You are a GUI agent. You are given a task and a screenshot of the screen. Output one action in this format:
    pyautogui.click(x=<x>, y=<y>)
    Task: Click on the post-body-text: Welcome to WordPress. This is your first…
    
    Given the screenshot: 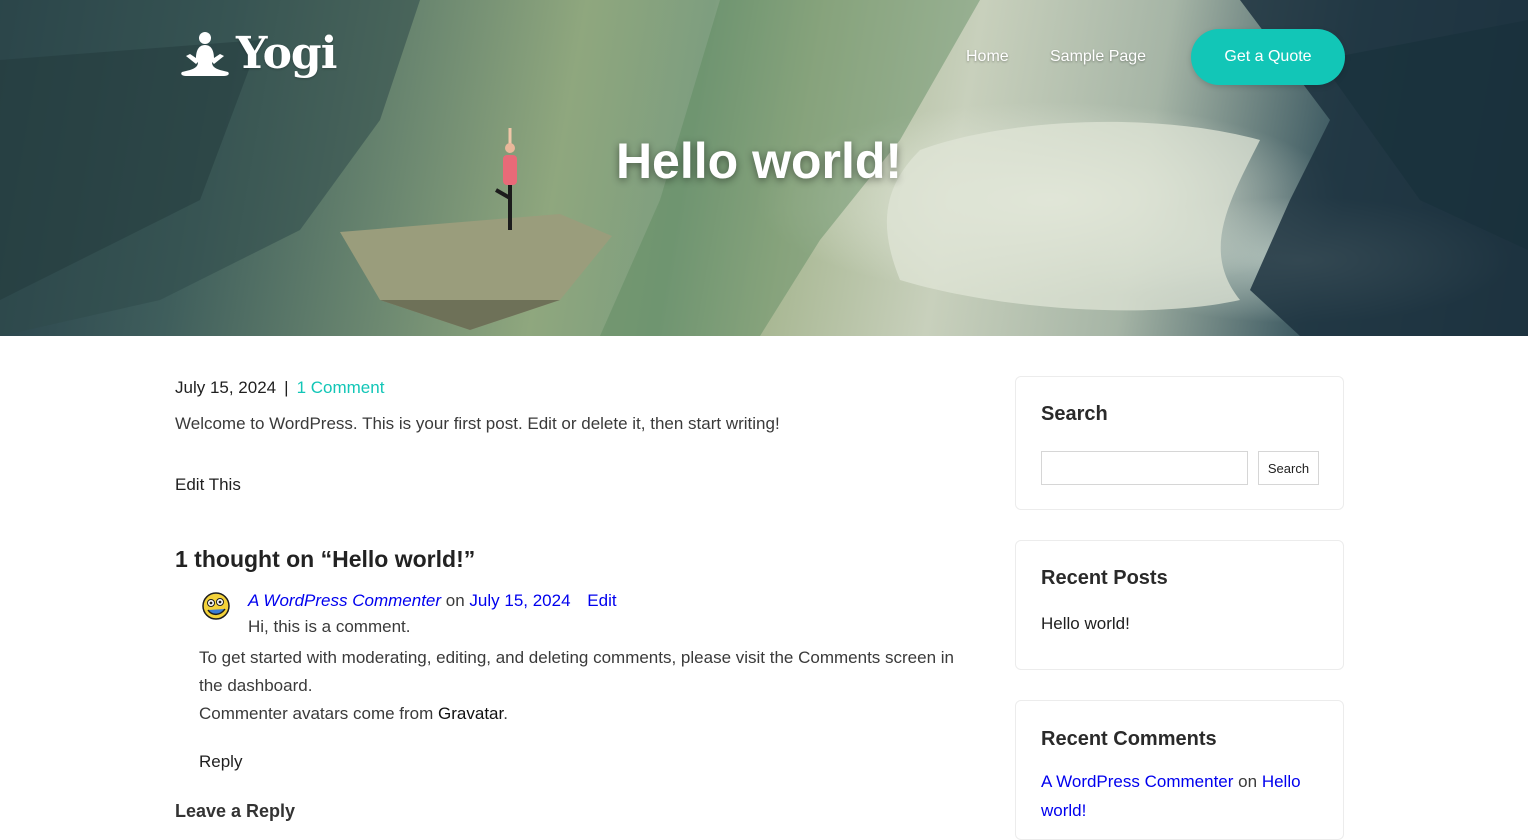 What is the action you would take?
    pyautogui.click(x=477, y=423)
    